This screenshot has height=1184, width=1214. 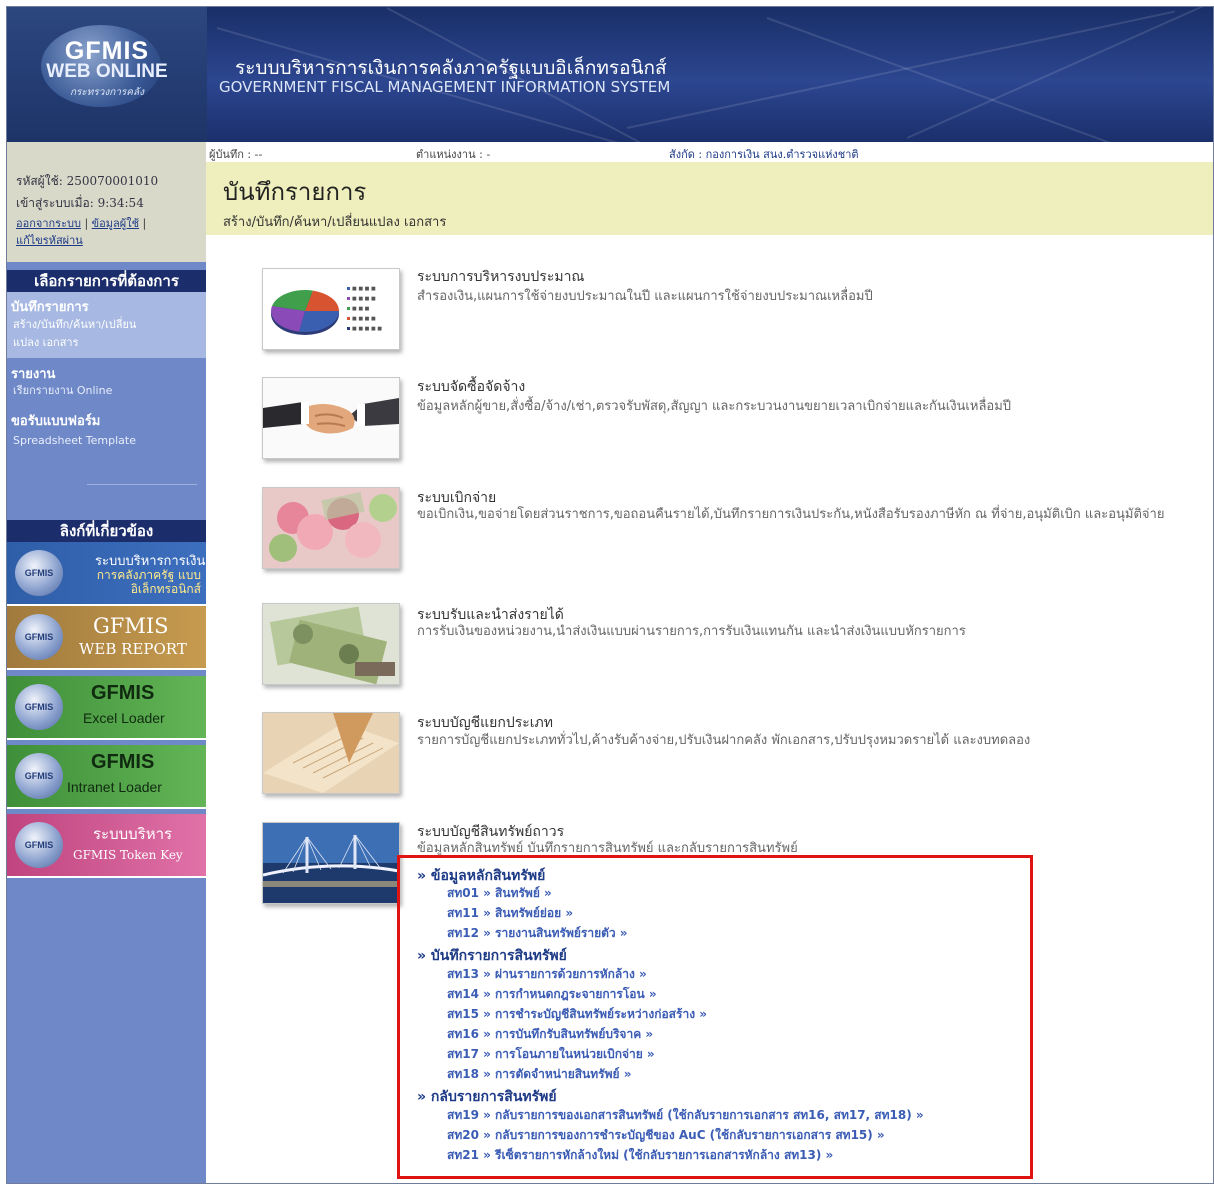 I want to click on sidebar-item-record-sub1: สร้าง/บันทึก/ค้นหา/เปลี่ยน, so click(x=74, y=325).